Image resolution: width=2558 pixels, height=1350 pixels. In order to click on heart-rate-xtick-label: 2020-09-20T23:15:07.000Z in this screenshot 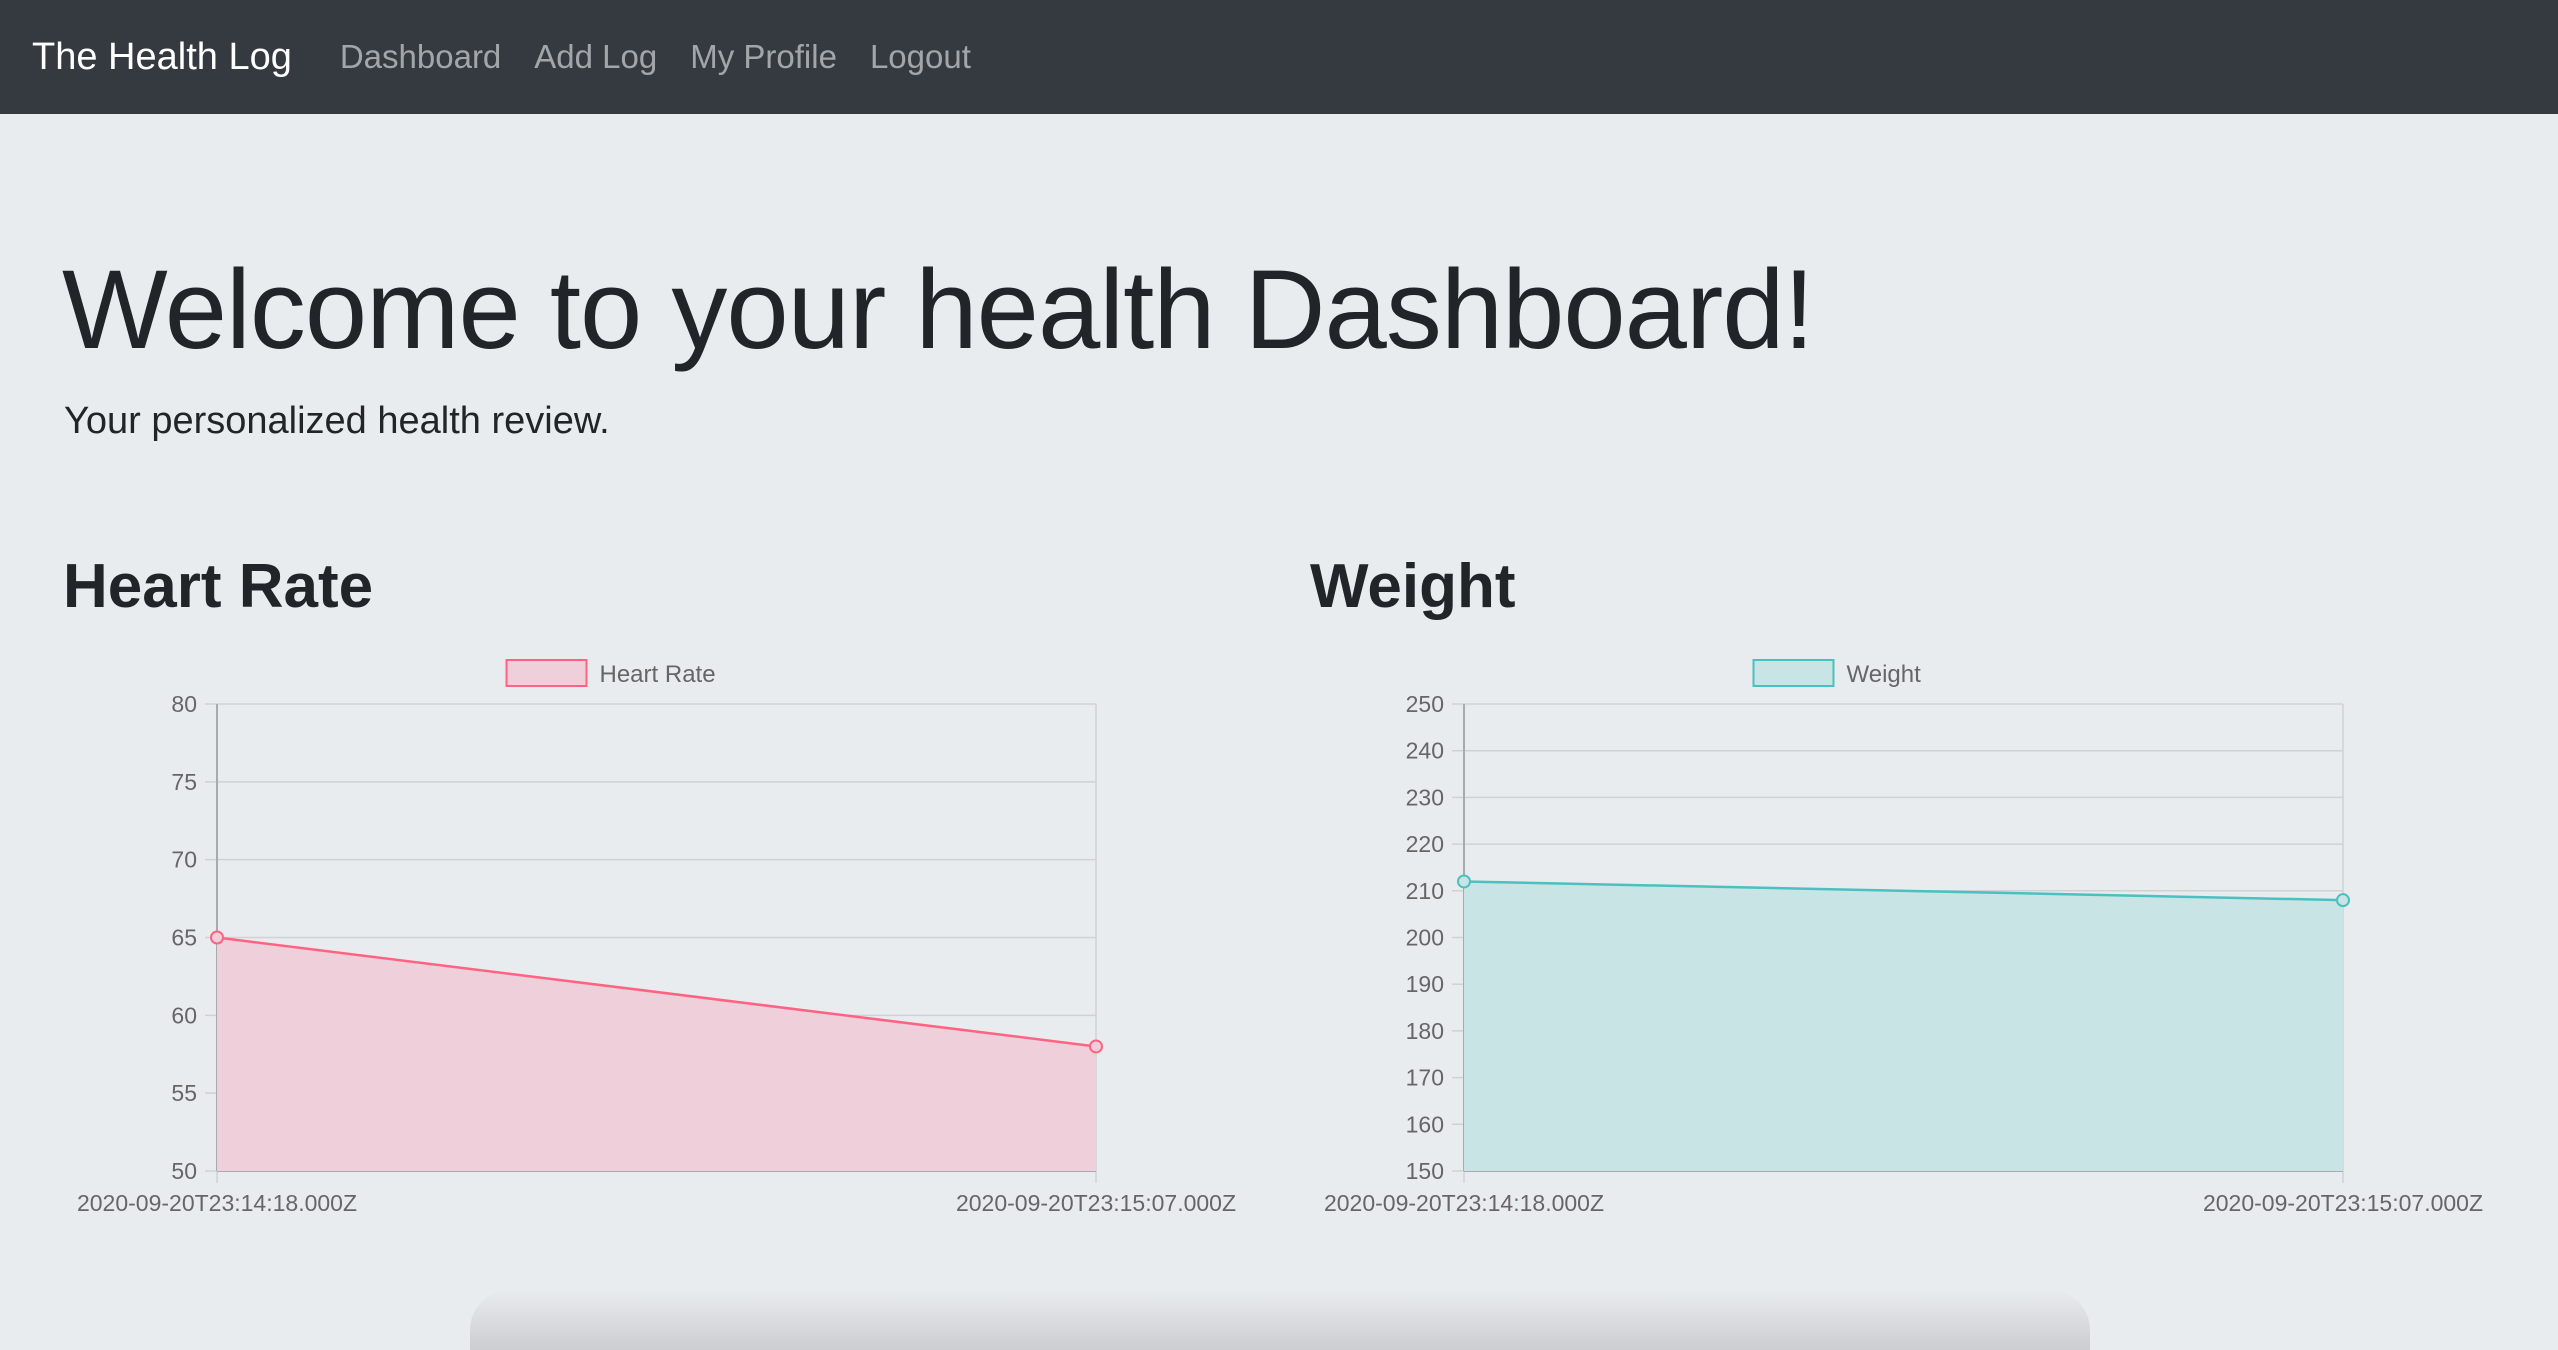, I will do `click(1096, 1203)`.